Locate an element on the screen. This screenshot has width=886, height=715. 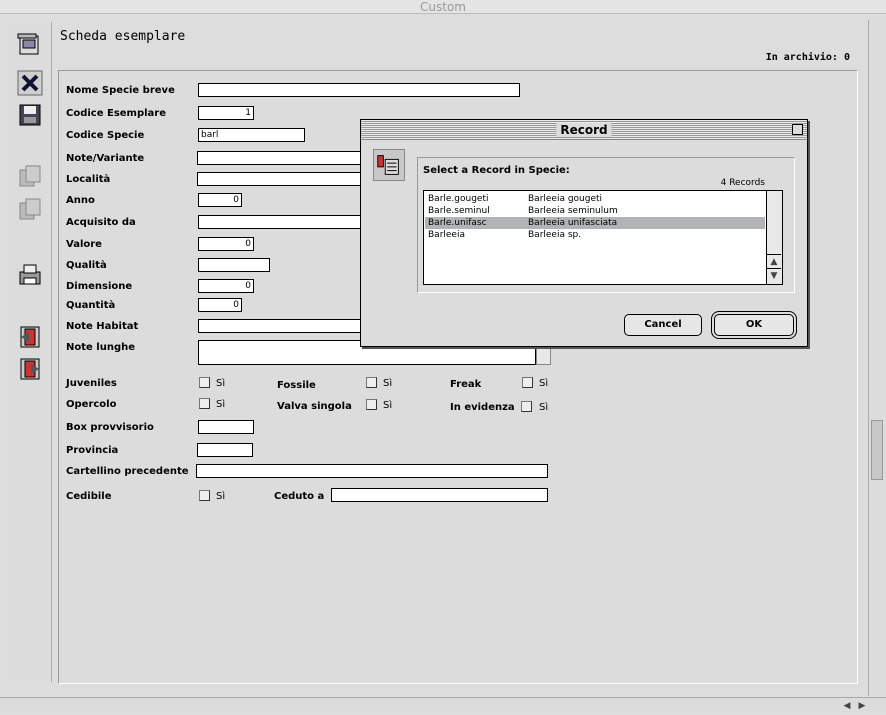
freak-option: Sì is located at coordinates (544, 383).